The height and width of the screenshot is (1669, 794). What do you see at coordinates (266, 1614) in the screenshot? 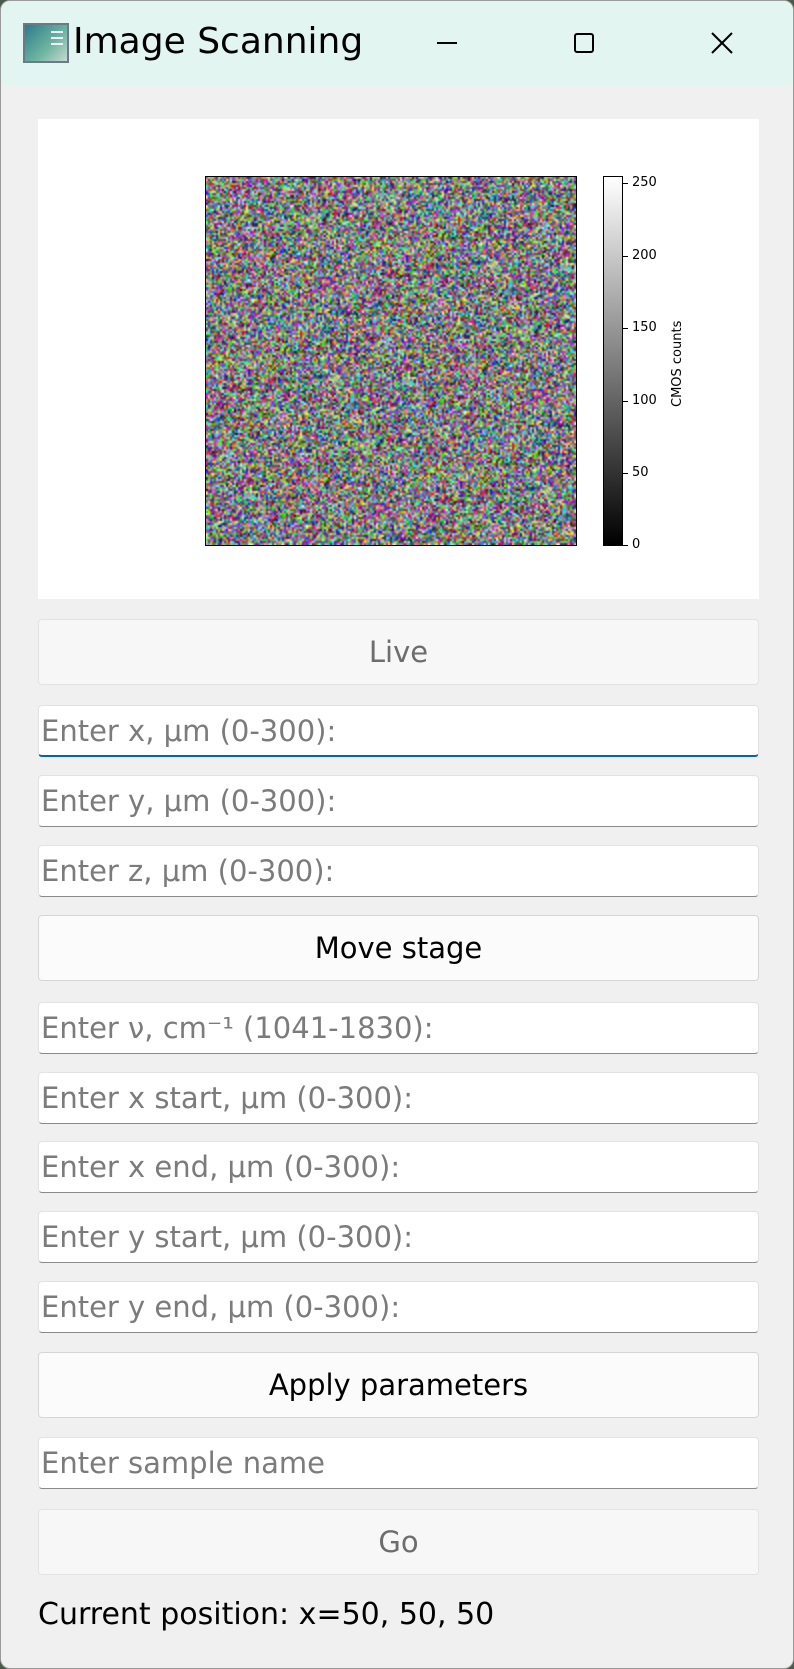
I see `current-position-label: Current position: x=50, 50, 50` at bounding box center [266, 1614].